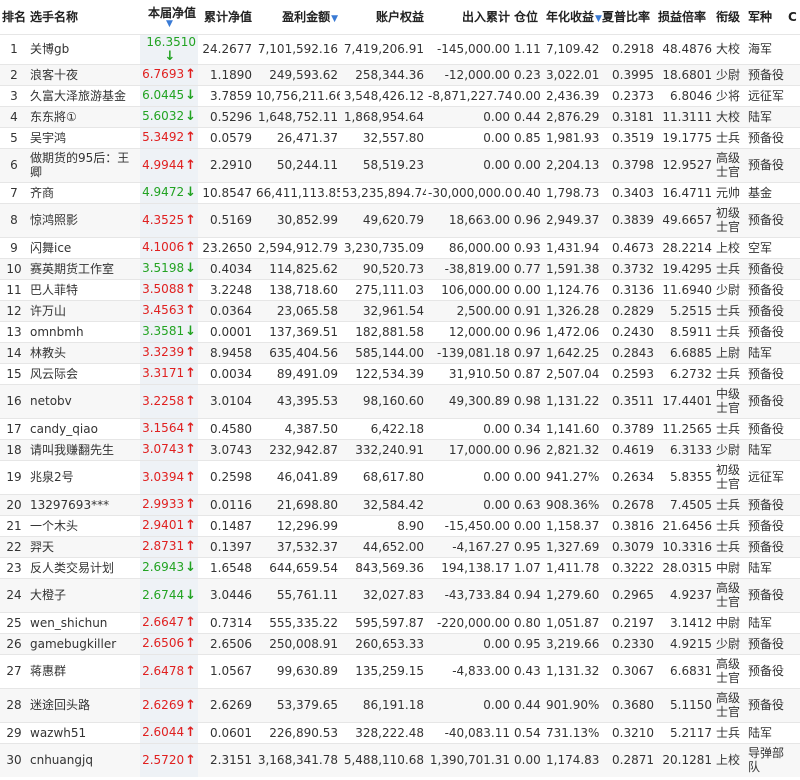  I want to click on annual-return-cell: 1,279.60%, so click(573, 595).